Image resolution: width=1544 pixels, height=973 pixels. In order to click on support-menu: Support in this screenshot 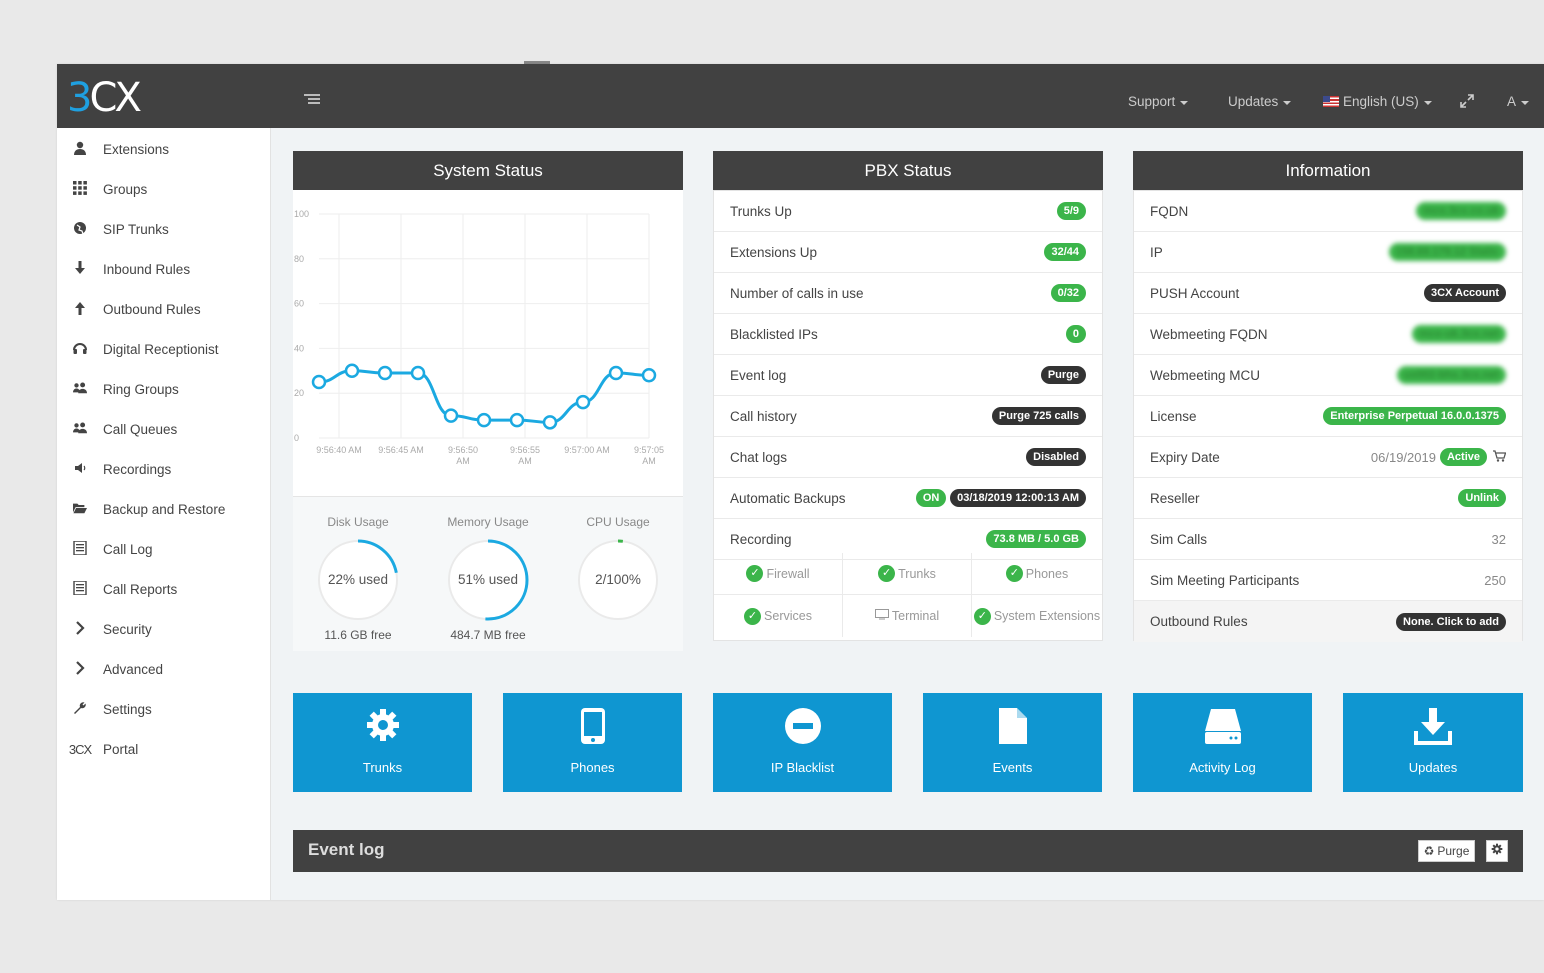, I will do `click(1158, 101)`.